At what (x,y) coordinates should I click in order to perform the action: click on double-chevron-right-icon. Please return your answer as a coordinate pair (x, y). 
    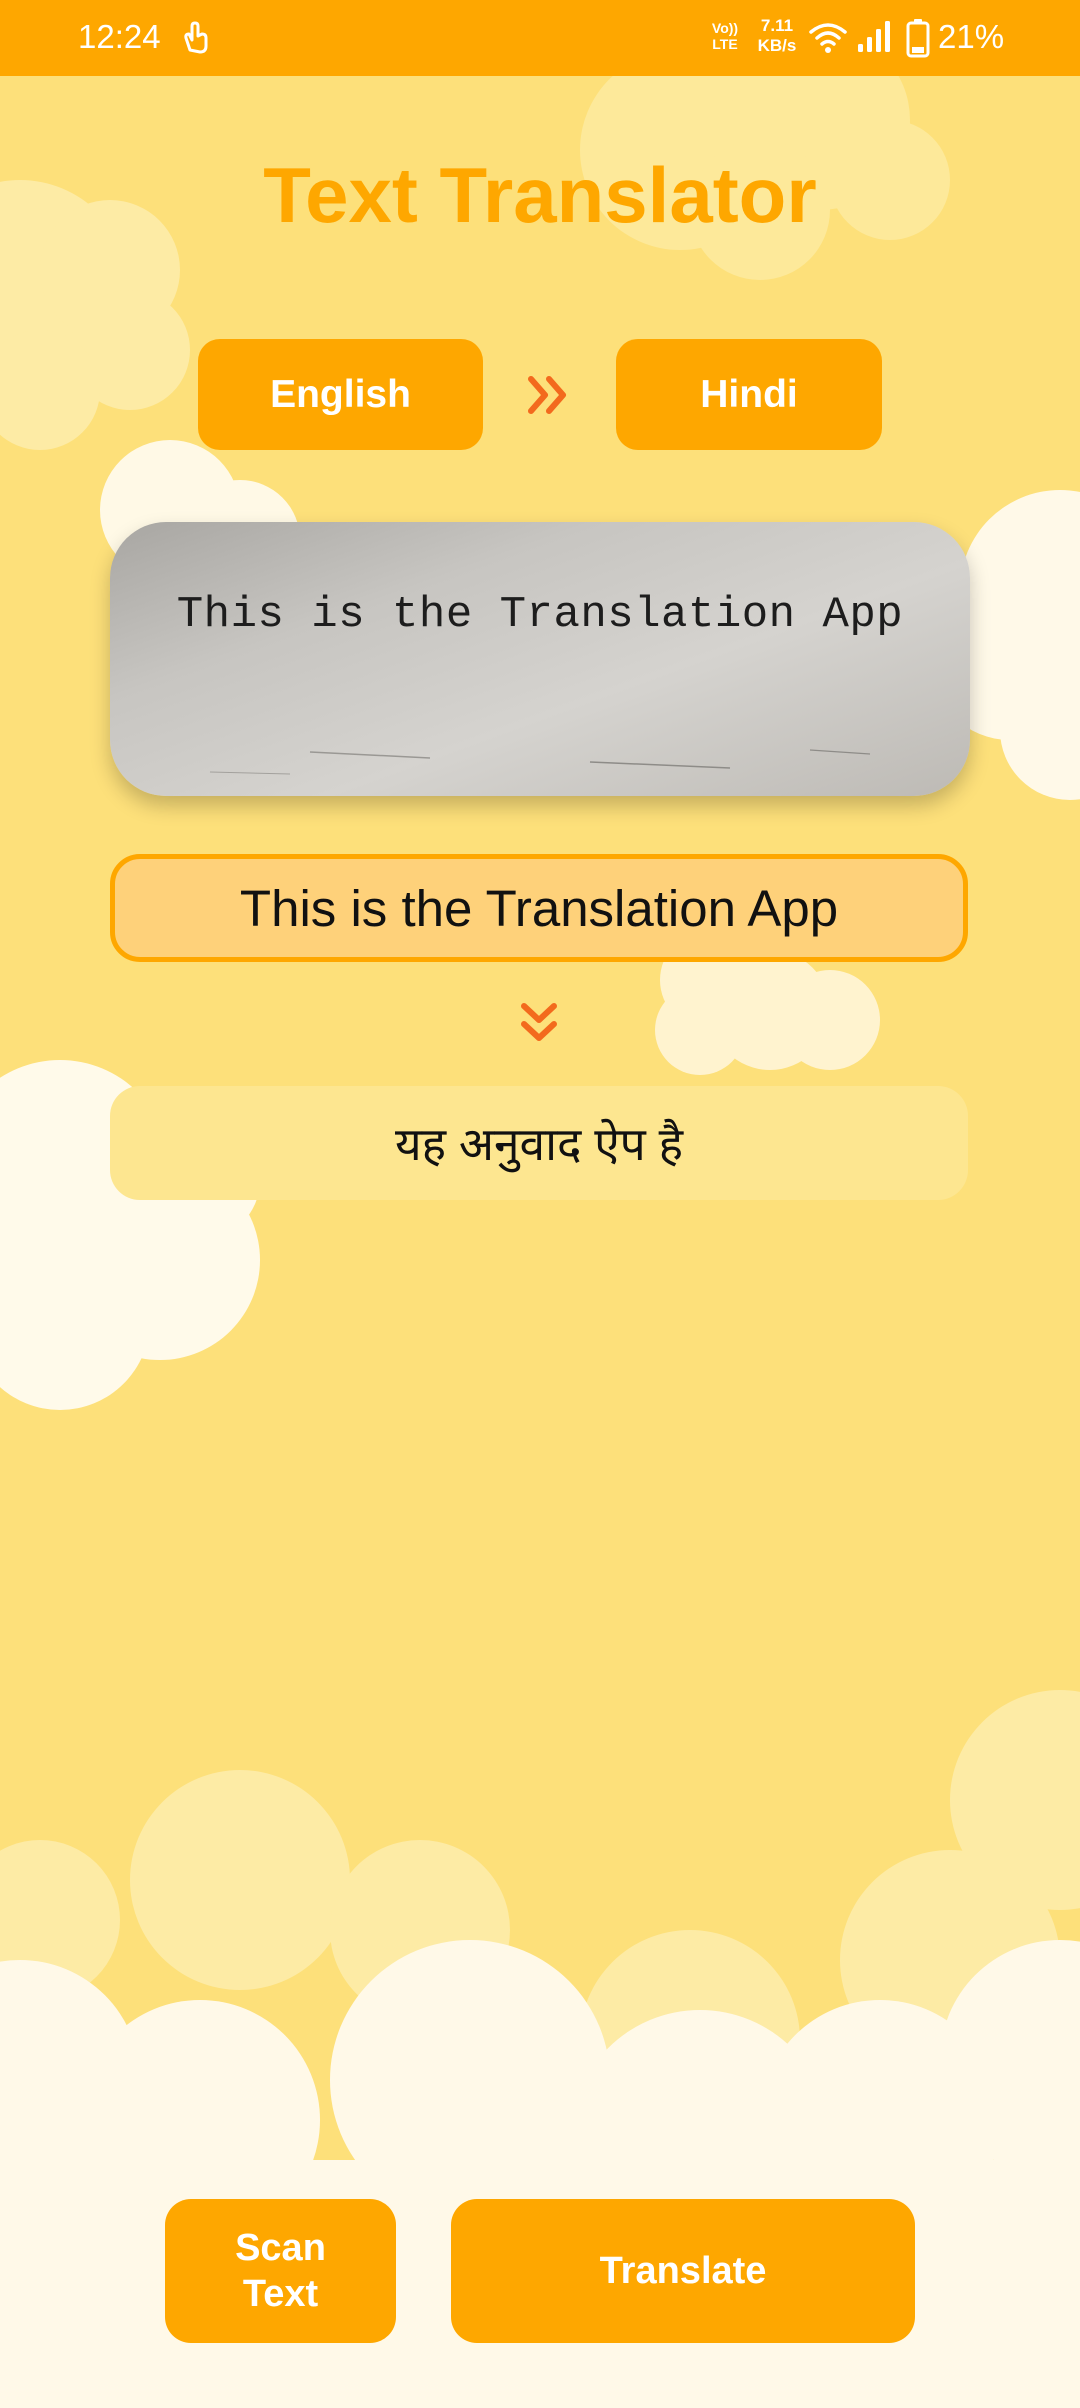
    Looking at the image, I should click on (547, 395).